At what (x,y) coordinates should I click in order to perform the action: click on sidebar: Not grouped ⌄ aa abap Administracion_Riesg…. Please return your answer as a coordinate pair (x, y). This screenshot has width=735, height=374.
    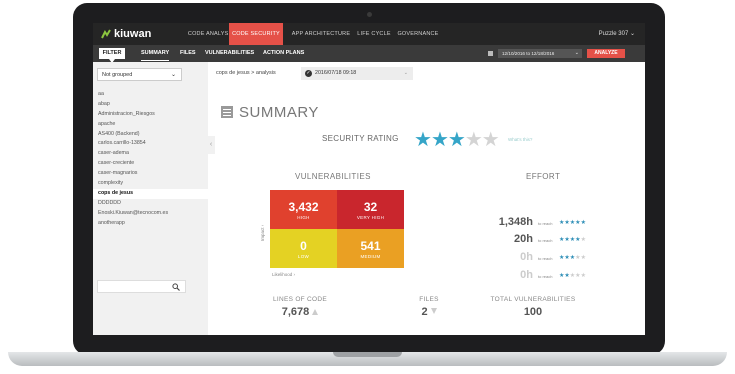
    Looking at the image, I should click on (150, 198).